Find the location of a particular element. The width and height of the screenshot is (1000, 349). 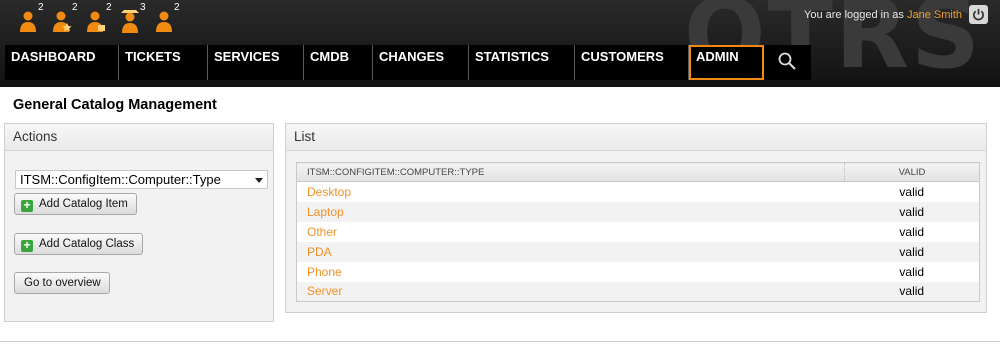

nav-statistics: STATISTICS is located at coordinates (522, 62).